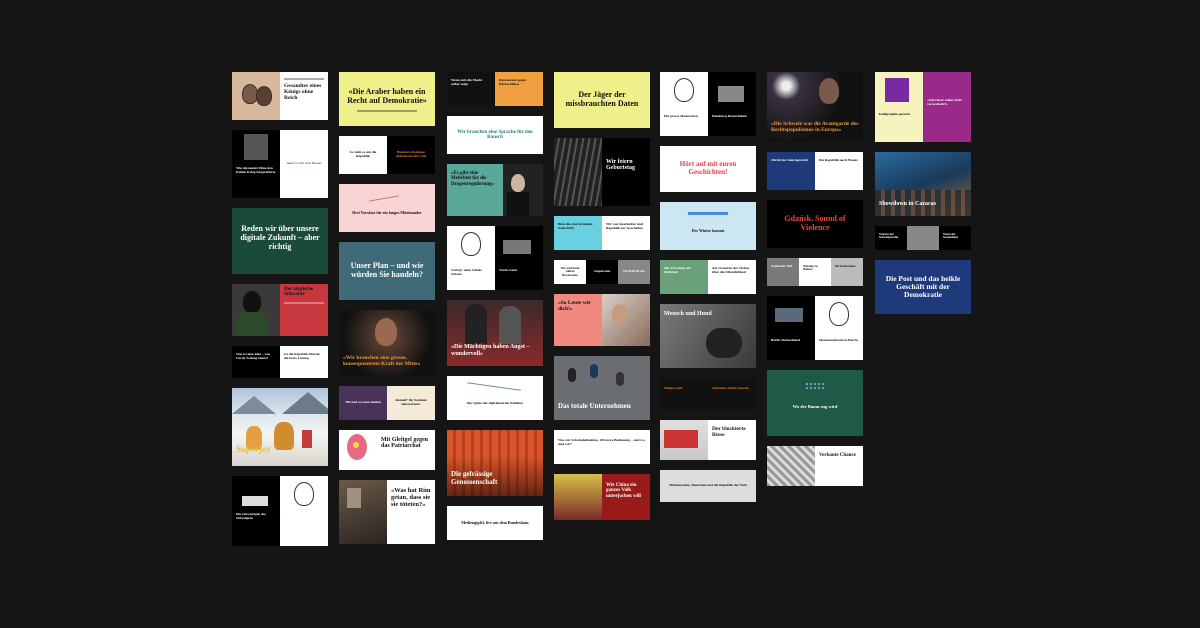  I want to click on article-card: Der blockierte Riese, so click(708, 440).